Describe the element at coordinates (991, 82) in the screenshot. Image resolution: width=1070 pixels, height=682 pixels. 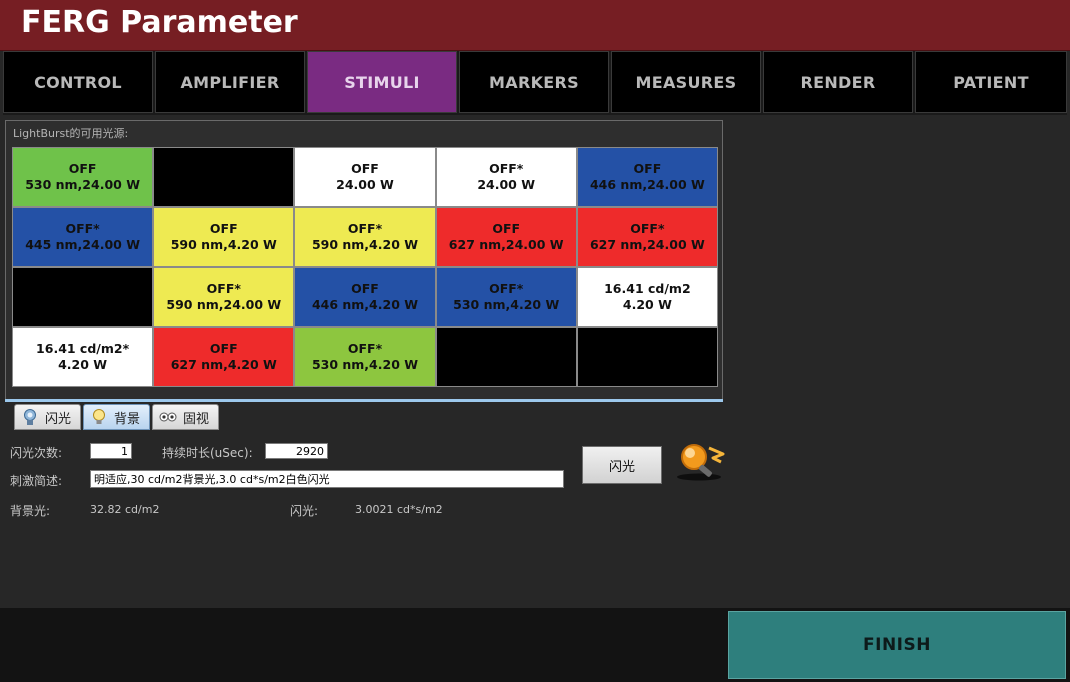
I see `tab-patient: PATIENT` at that location.